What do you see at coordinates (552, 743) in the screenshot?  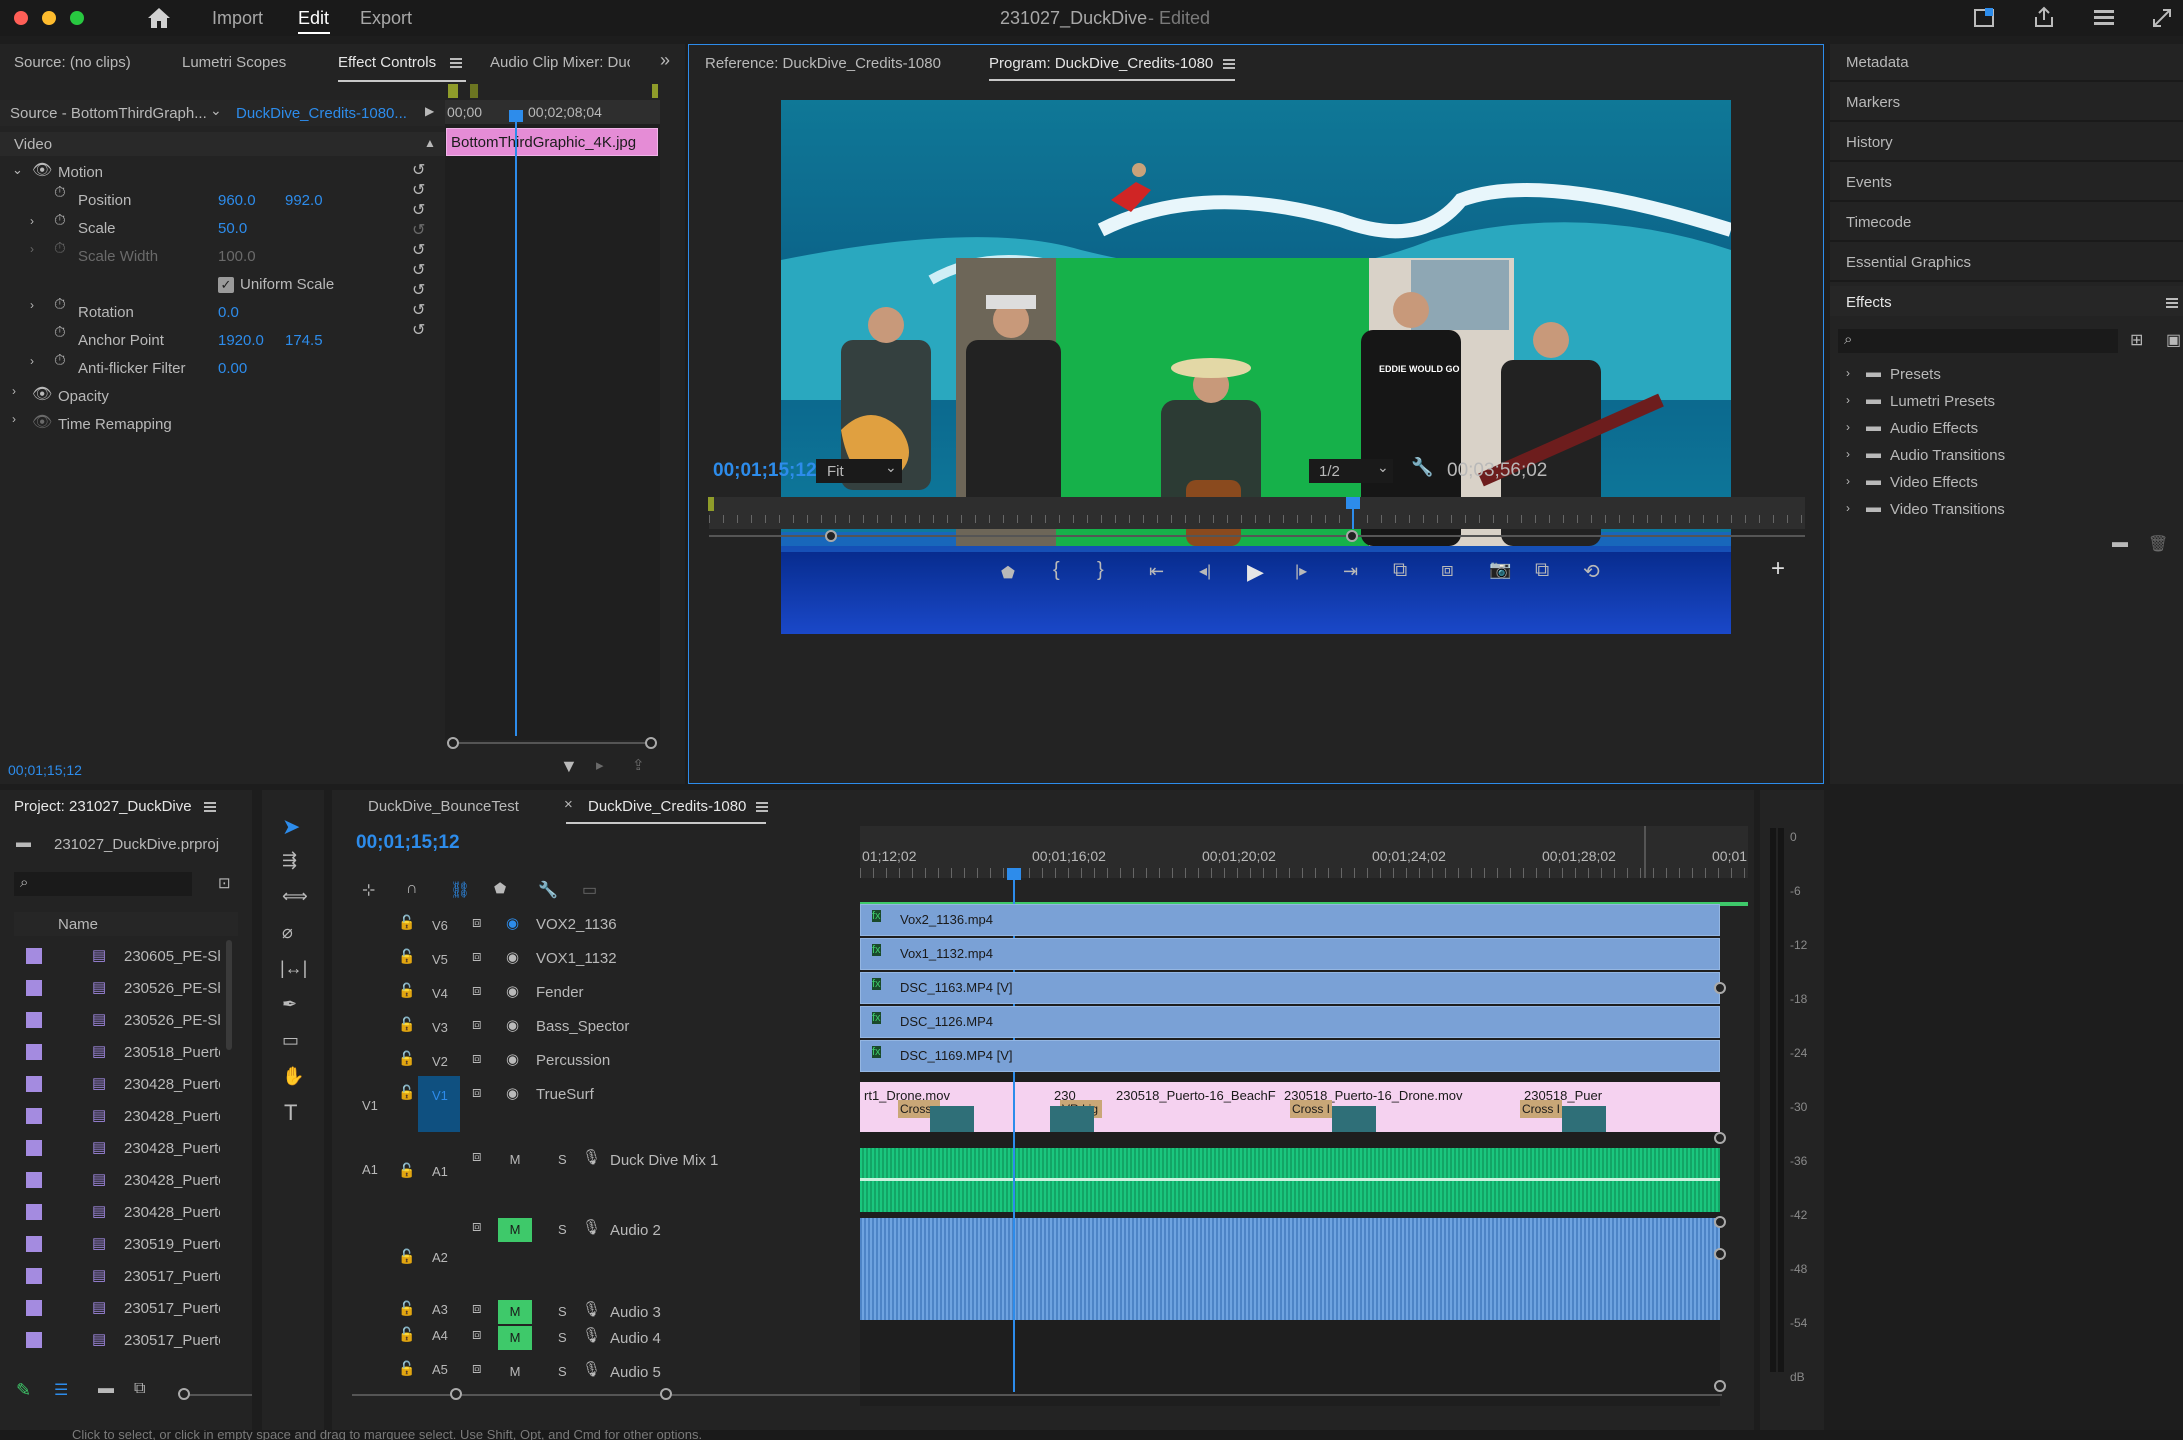 I see `ec-scrollbar` at bounding box center [552, 743].